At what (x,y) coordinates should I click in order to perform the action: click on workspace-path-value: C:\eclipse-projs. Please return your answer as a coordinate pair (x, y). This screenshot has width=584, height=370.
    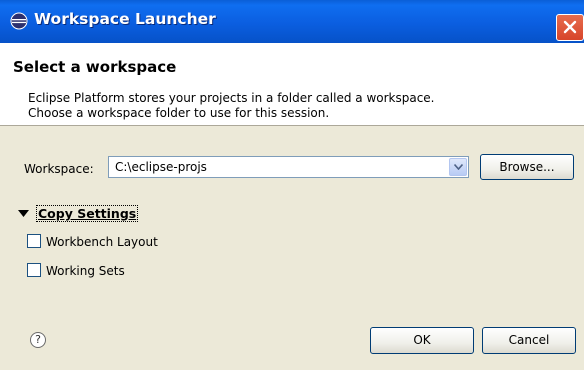
    Looking at the image, I should click on (161, 167).